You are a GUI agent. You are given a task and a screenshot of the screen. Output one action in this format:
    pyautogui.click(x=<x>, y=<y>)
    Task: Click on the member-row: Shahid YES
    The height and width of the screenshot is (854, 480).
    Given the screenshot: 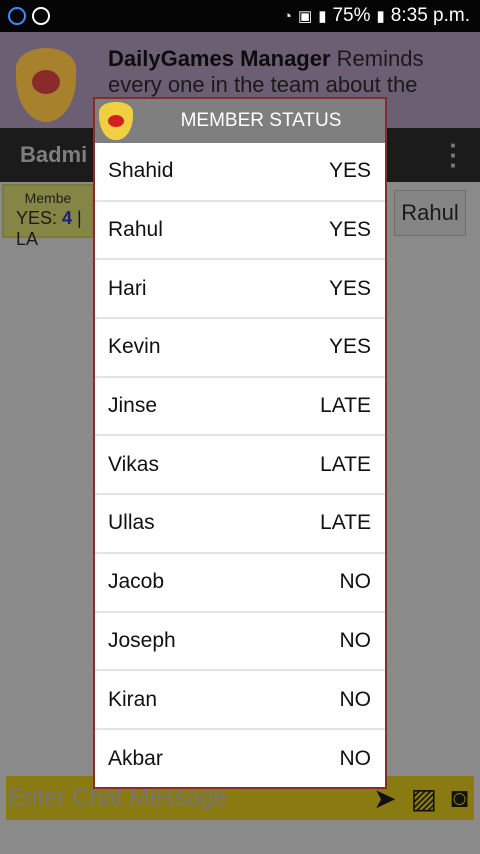 What is the action you would take?
    pyautogui.click(x=240, y=172)
    